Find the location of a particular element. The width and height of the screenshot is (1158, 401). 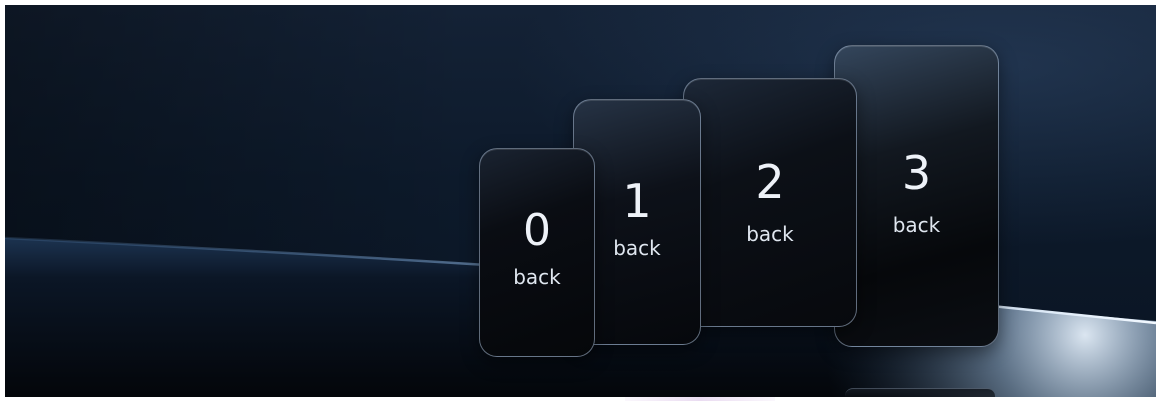

card-2: 2 back is located at coordinates (770, 202).